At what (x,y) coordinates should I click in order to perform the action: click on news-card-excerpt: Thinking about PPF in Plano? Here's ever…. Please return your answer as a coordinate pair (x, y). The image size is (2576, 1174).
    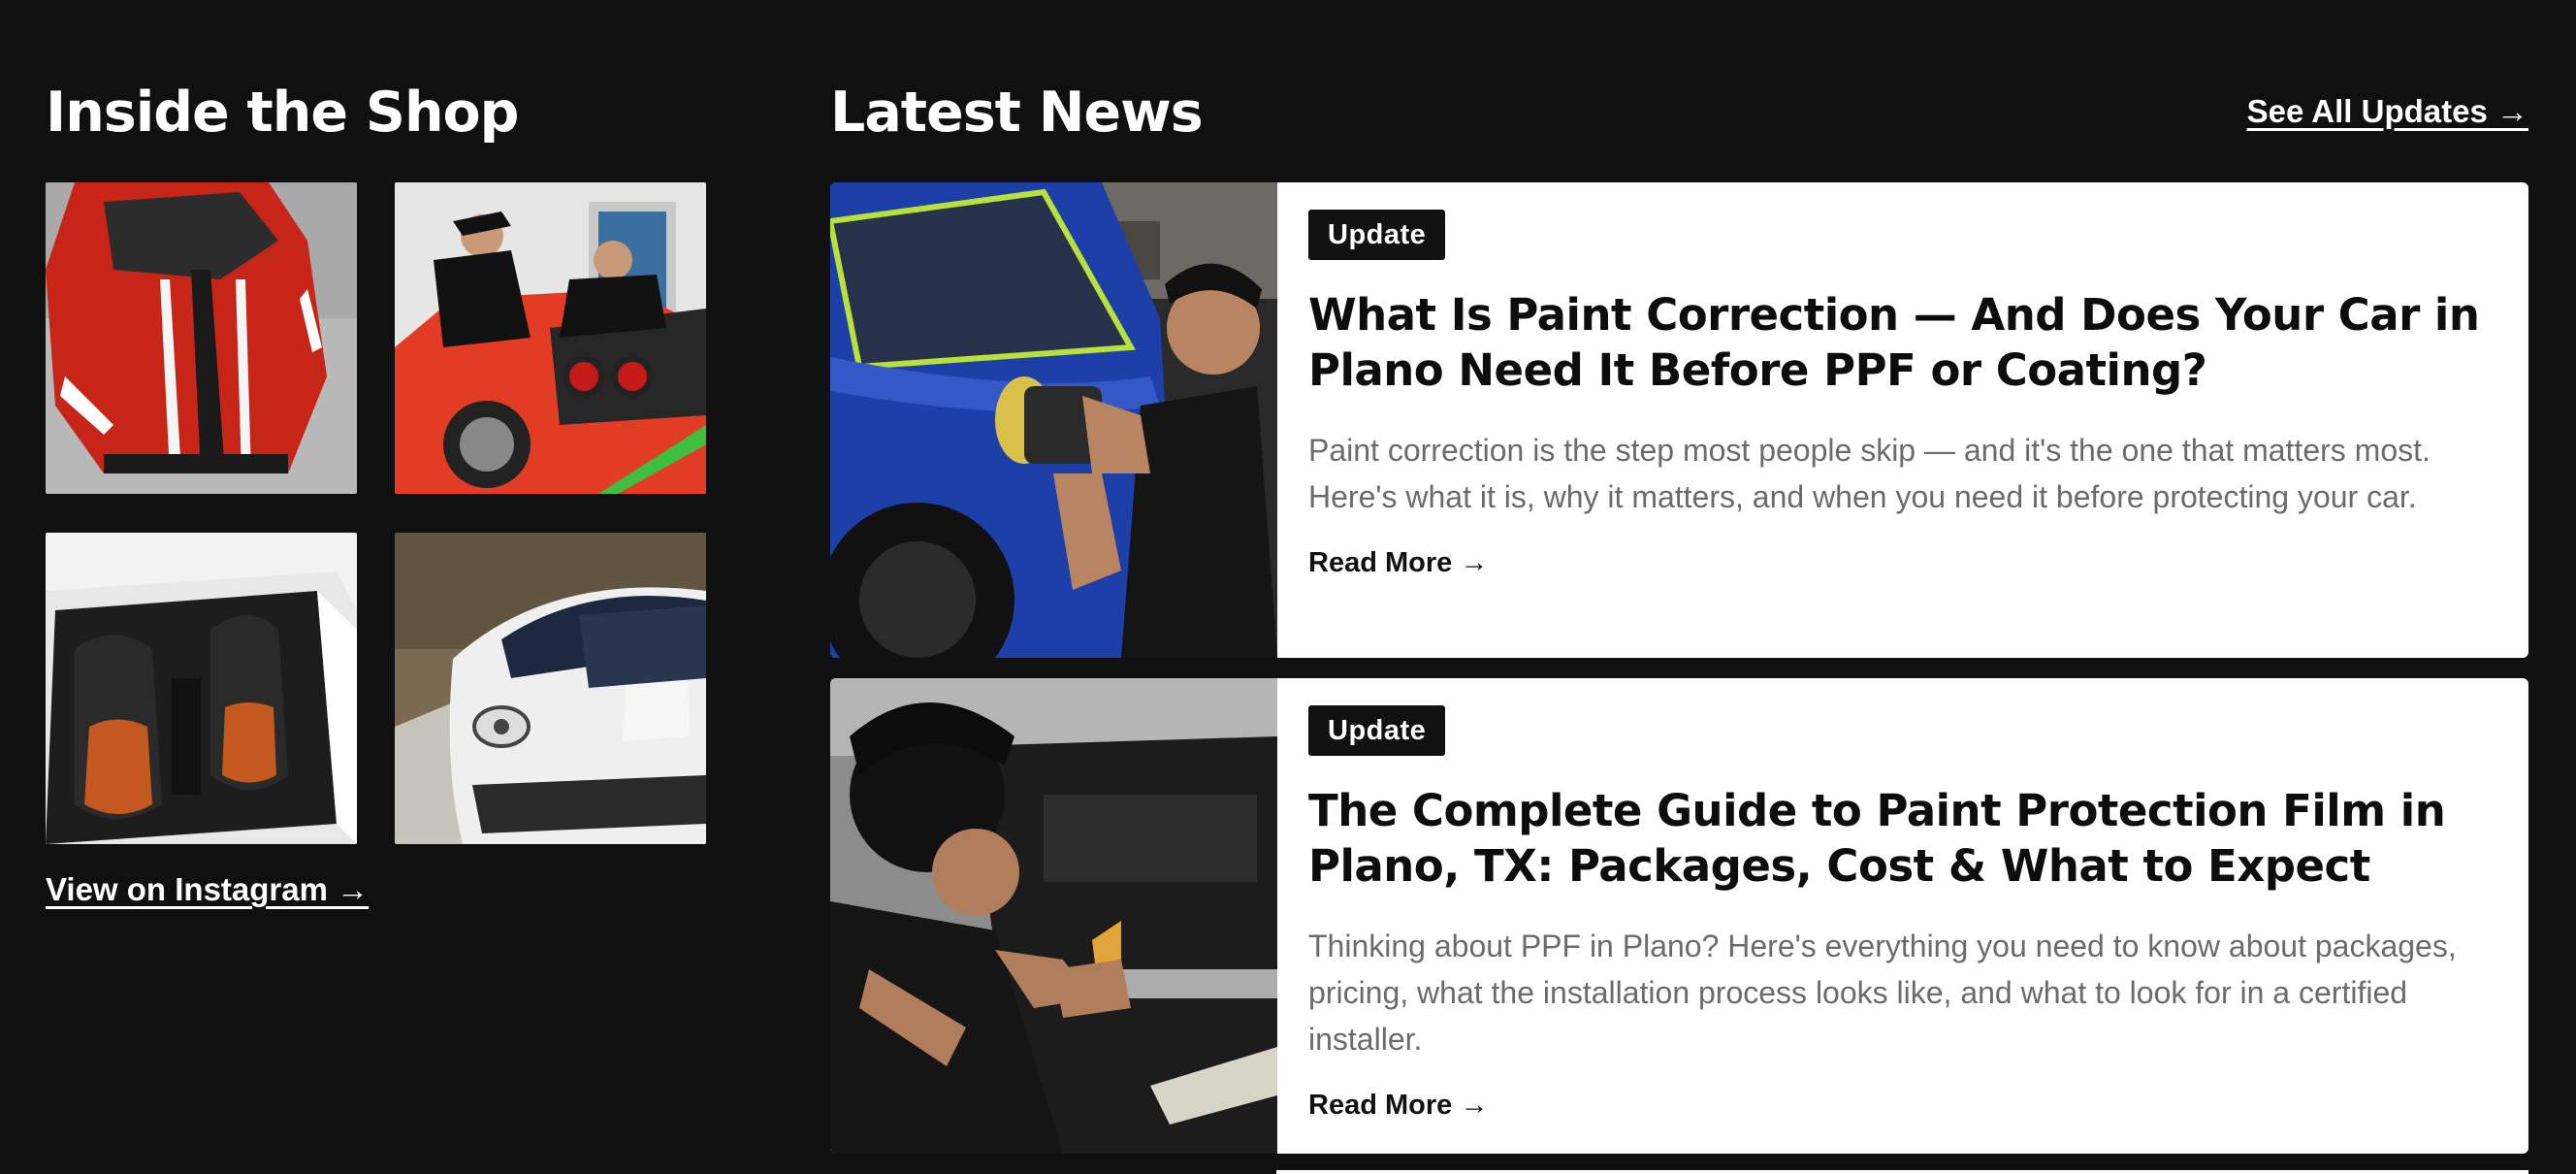
    Looking at the image, I should click on (1882, 993).